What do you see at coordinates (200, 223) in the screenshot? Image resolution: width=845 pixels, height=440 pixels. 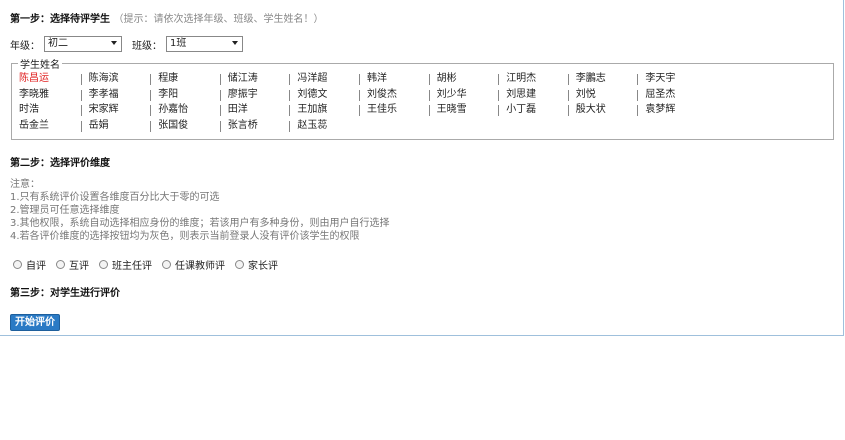 I see `notes-line: 3.其他权限，系统自动选择相应身份的维度；若该用户有多种身份，则由用户自行选择` at bounding box center [200, 223].